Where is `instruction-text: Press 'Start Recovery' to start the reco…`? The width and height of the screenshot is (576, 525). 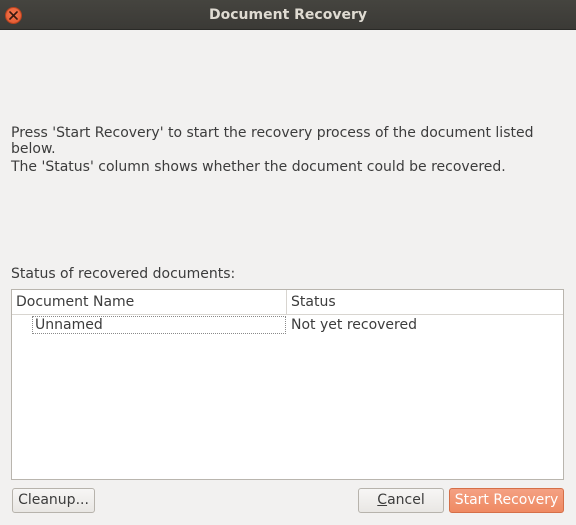
instruction-text: Press 'Start Recovery' to start the reco… is located at coordinates (272, 141).